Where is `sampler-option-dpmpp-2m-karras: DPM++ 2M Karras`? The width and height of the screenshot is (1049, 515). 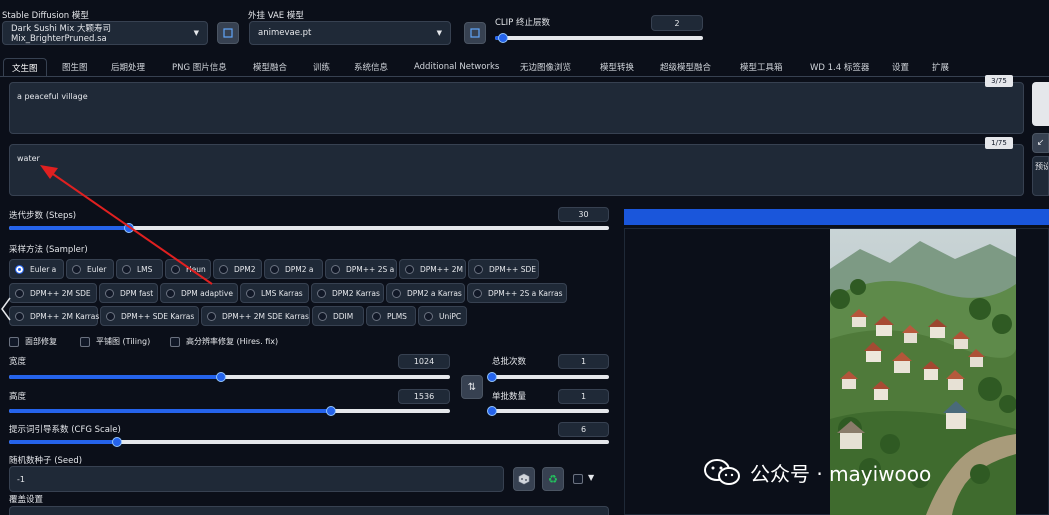 sampler-option-dpmpp-2m-karras: DPM++ 2M Karras is located at coordinates (54, 316).